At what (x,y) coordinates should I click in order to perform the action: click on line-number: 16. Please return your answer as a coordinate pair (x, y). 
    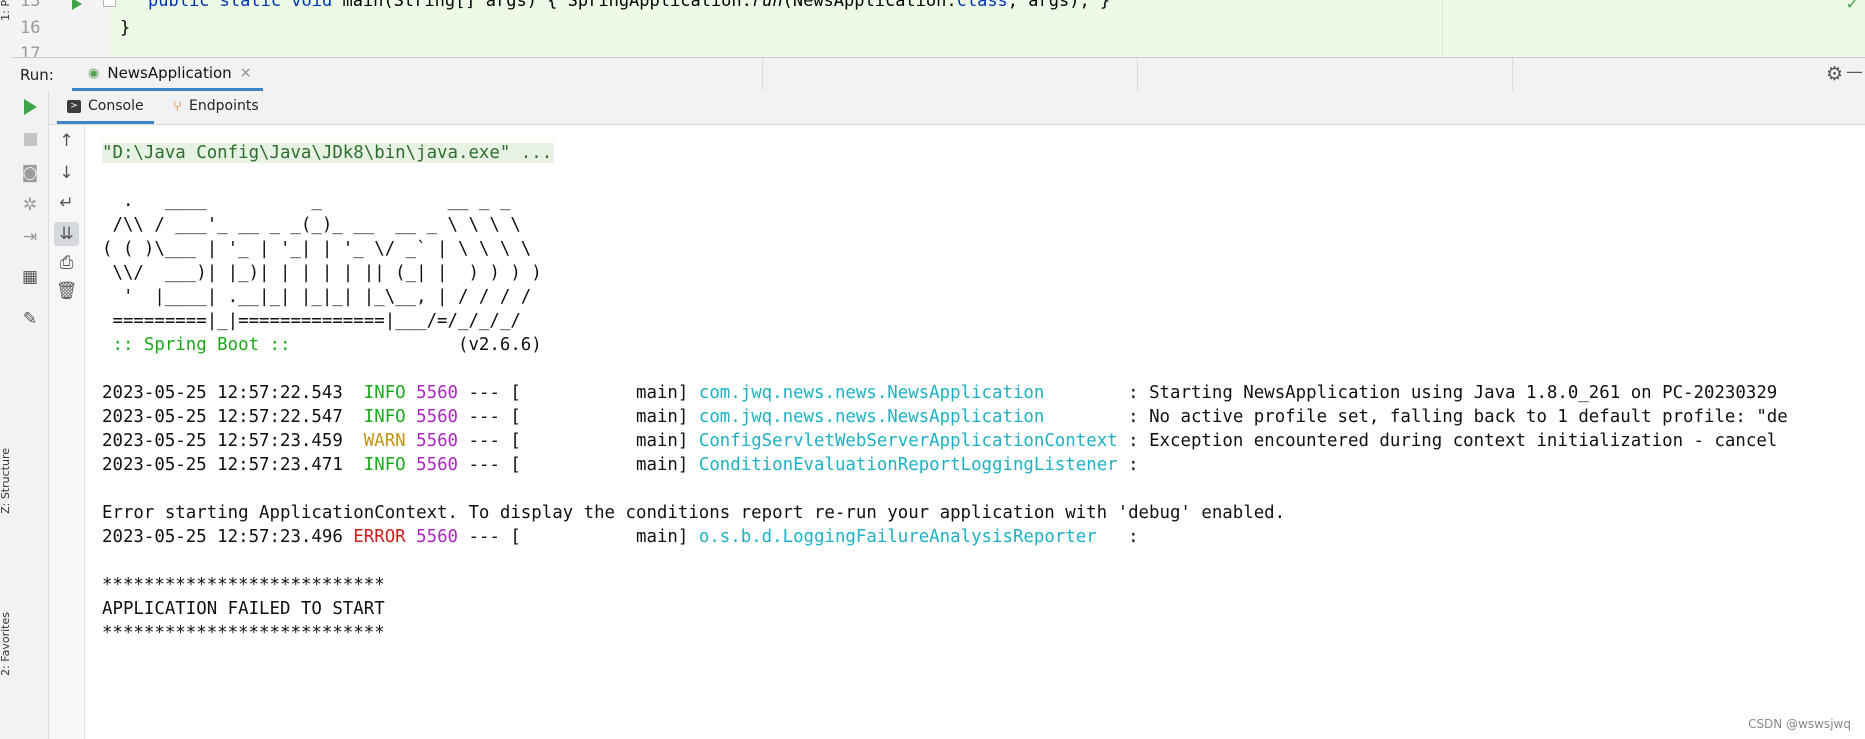
    Looking at the image, I should click on (30, 28).